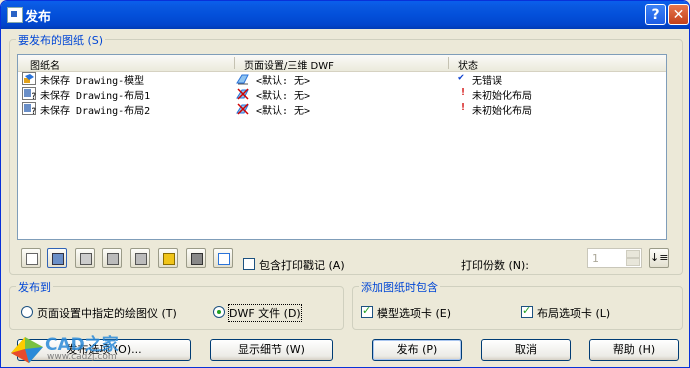  I want to click on move-up-button, so click(112, 258).